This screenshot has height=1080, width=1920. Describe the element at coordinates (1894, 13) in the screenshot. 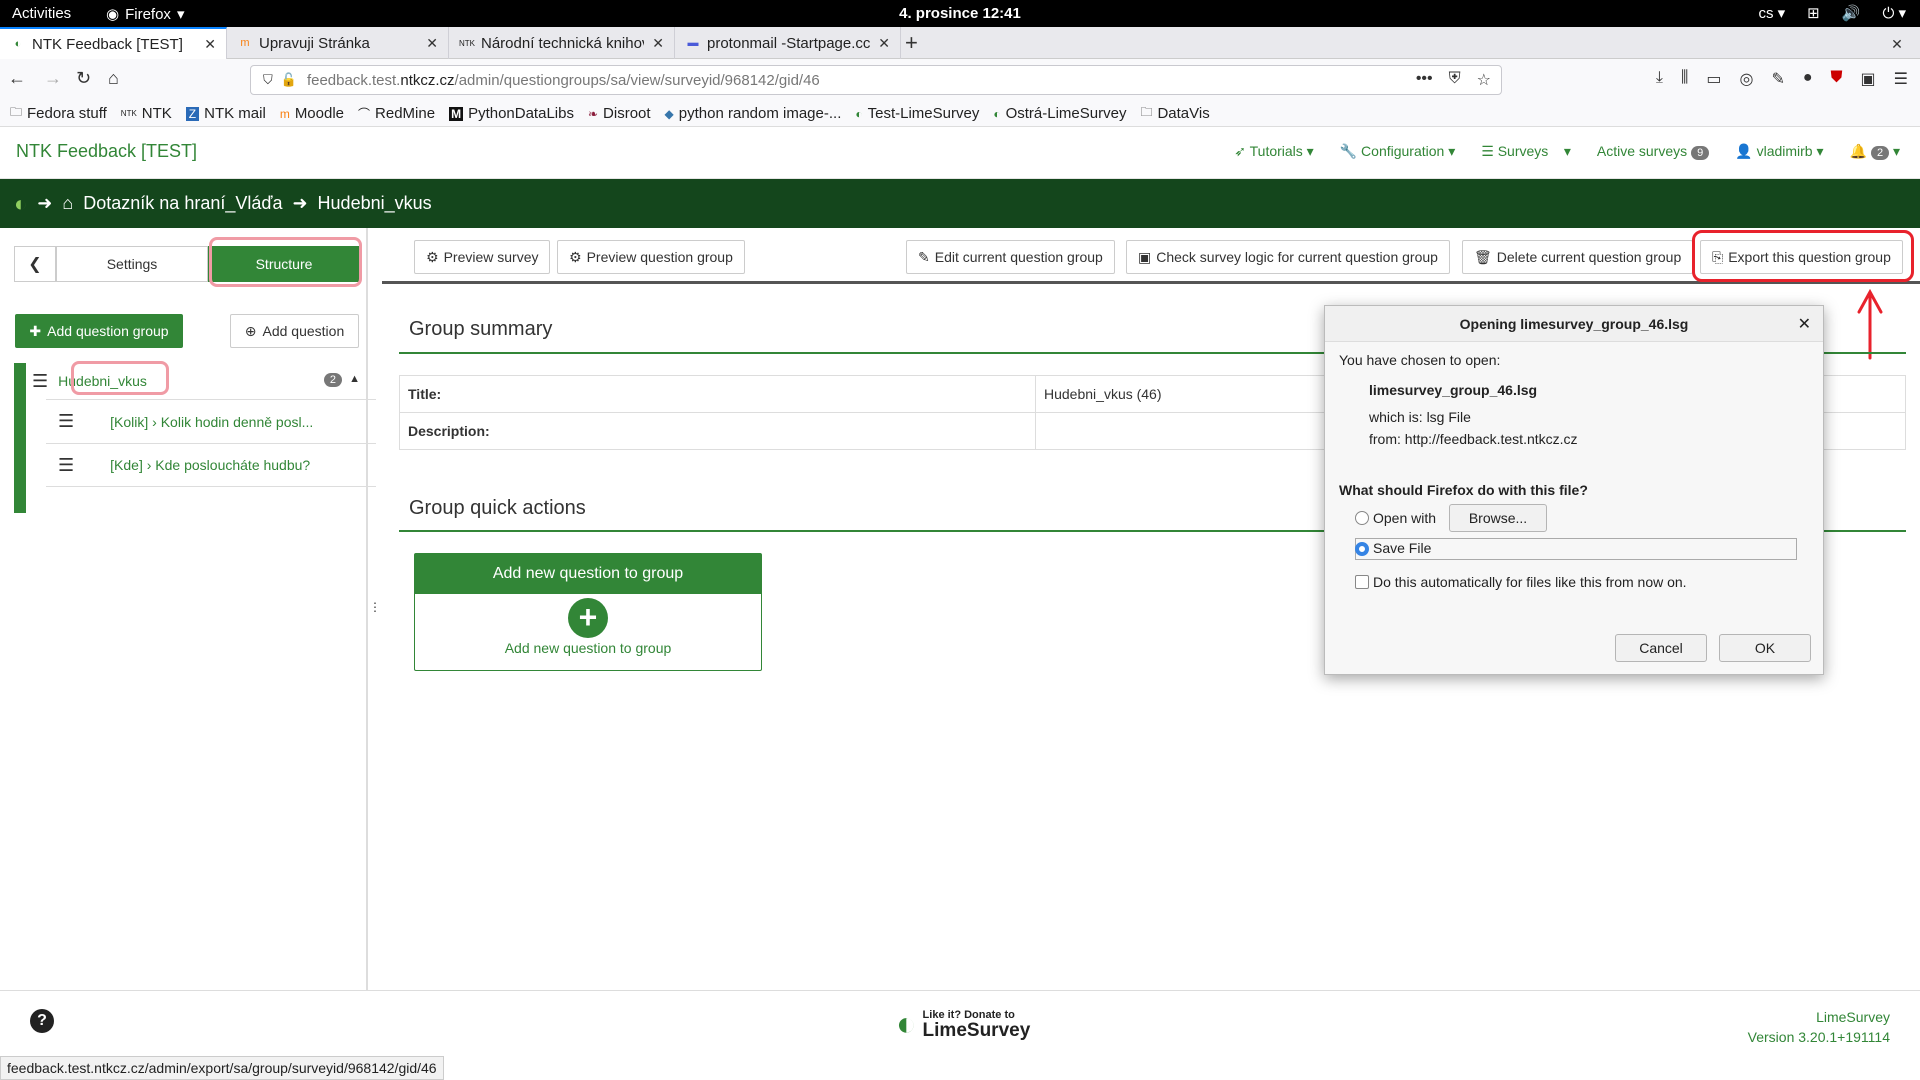

I see `power-icon: ⏻ ▾` at that location.